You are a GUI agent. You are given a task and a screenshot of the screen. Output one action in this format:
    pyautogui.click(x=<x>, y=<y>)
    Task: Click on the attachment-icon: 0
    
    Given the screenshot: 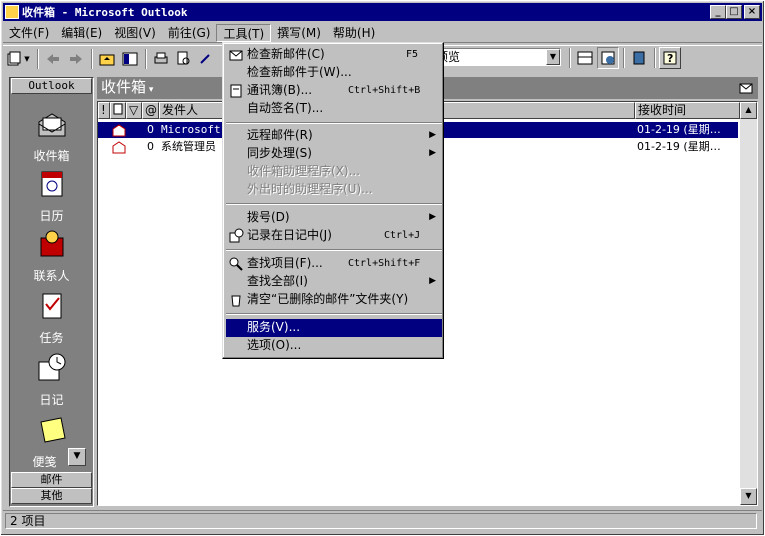 What is the action you would take?
    pyautogui.click(x=150, y=129)
    